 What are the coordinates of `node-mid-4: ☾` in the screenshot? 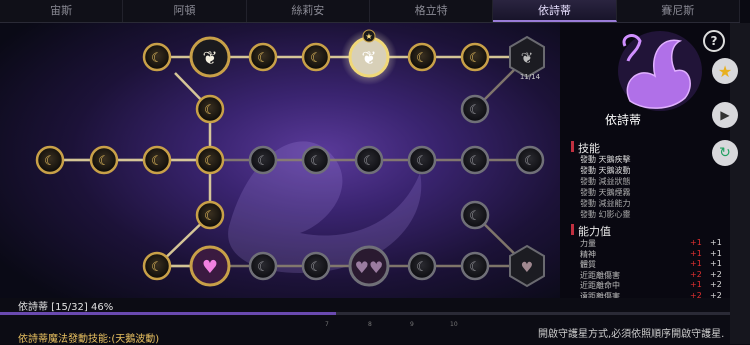 It's located at (210, 160).